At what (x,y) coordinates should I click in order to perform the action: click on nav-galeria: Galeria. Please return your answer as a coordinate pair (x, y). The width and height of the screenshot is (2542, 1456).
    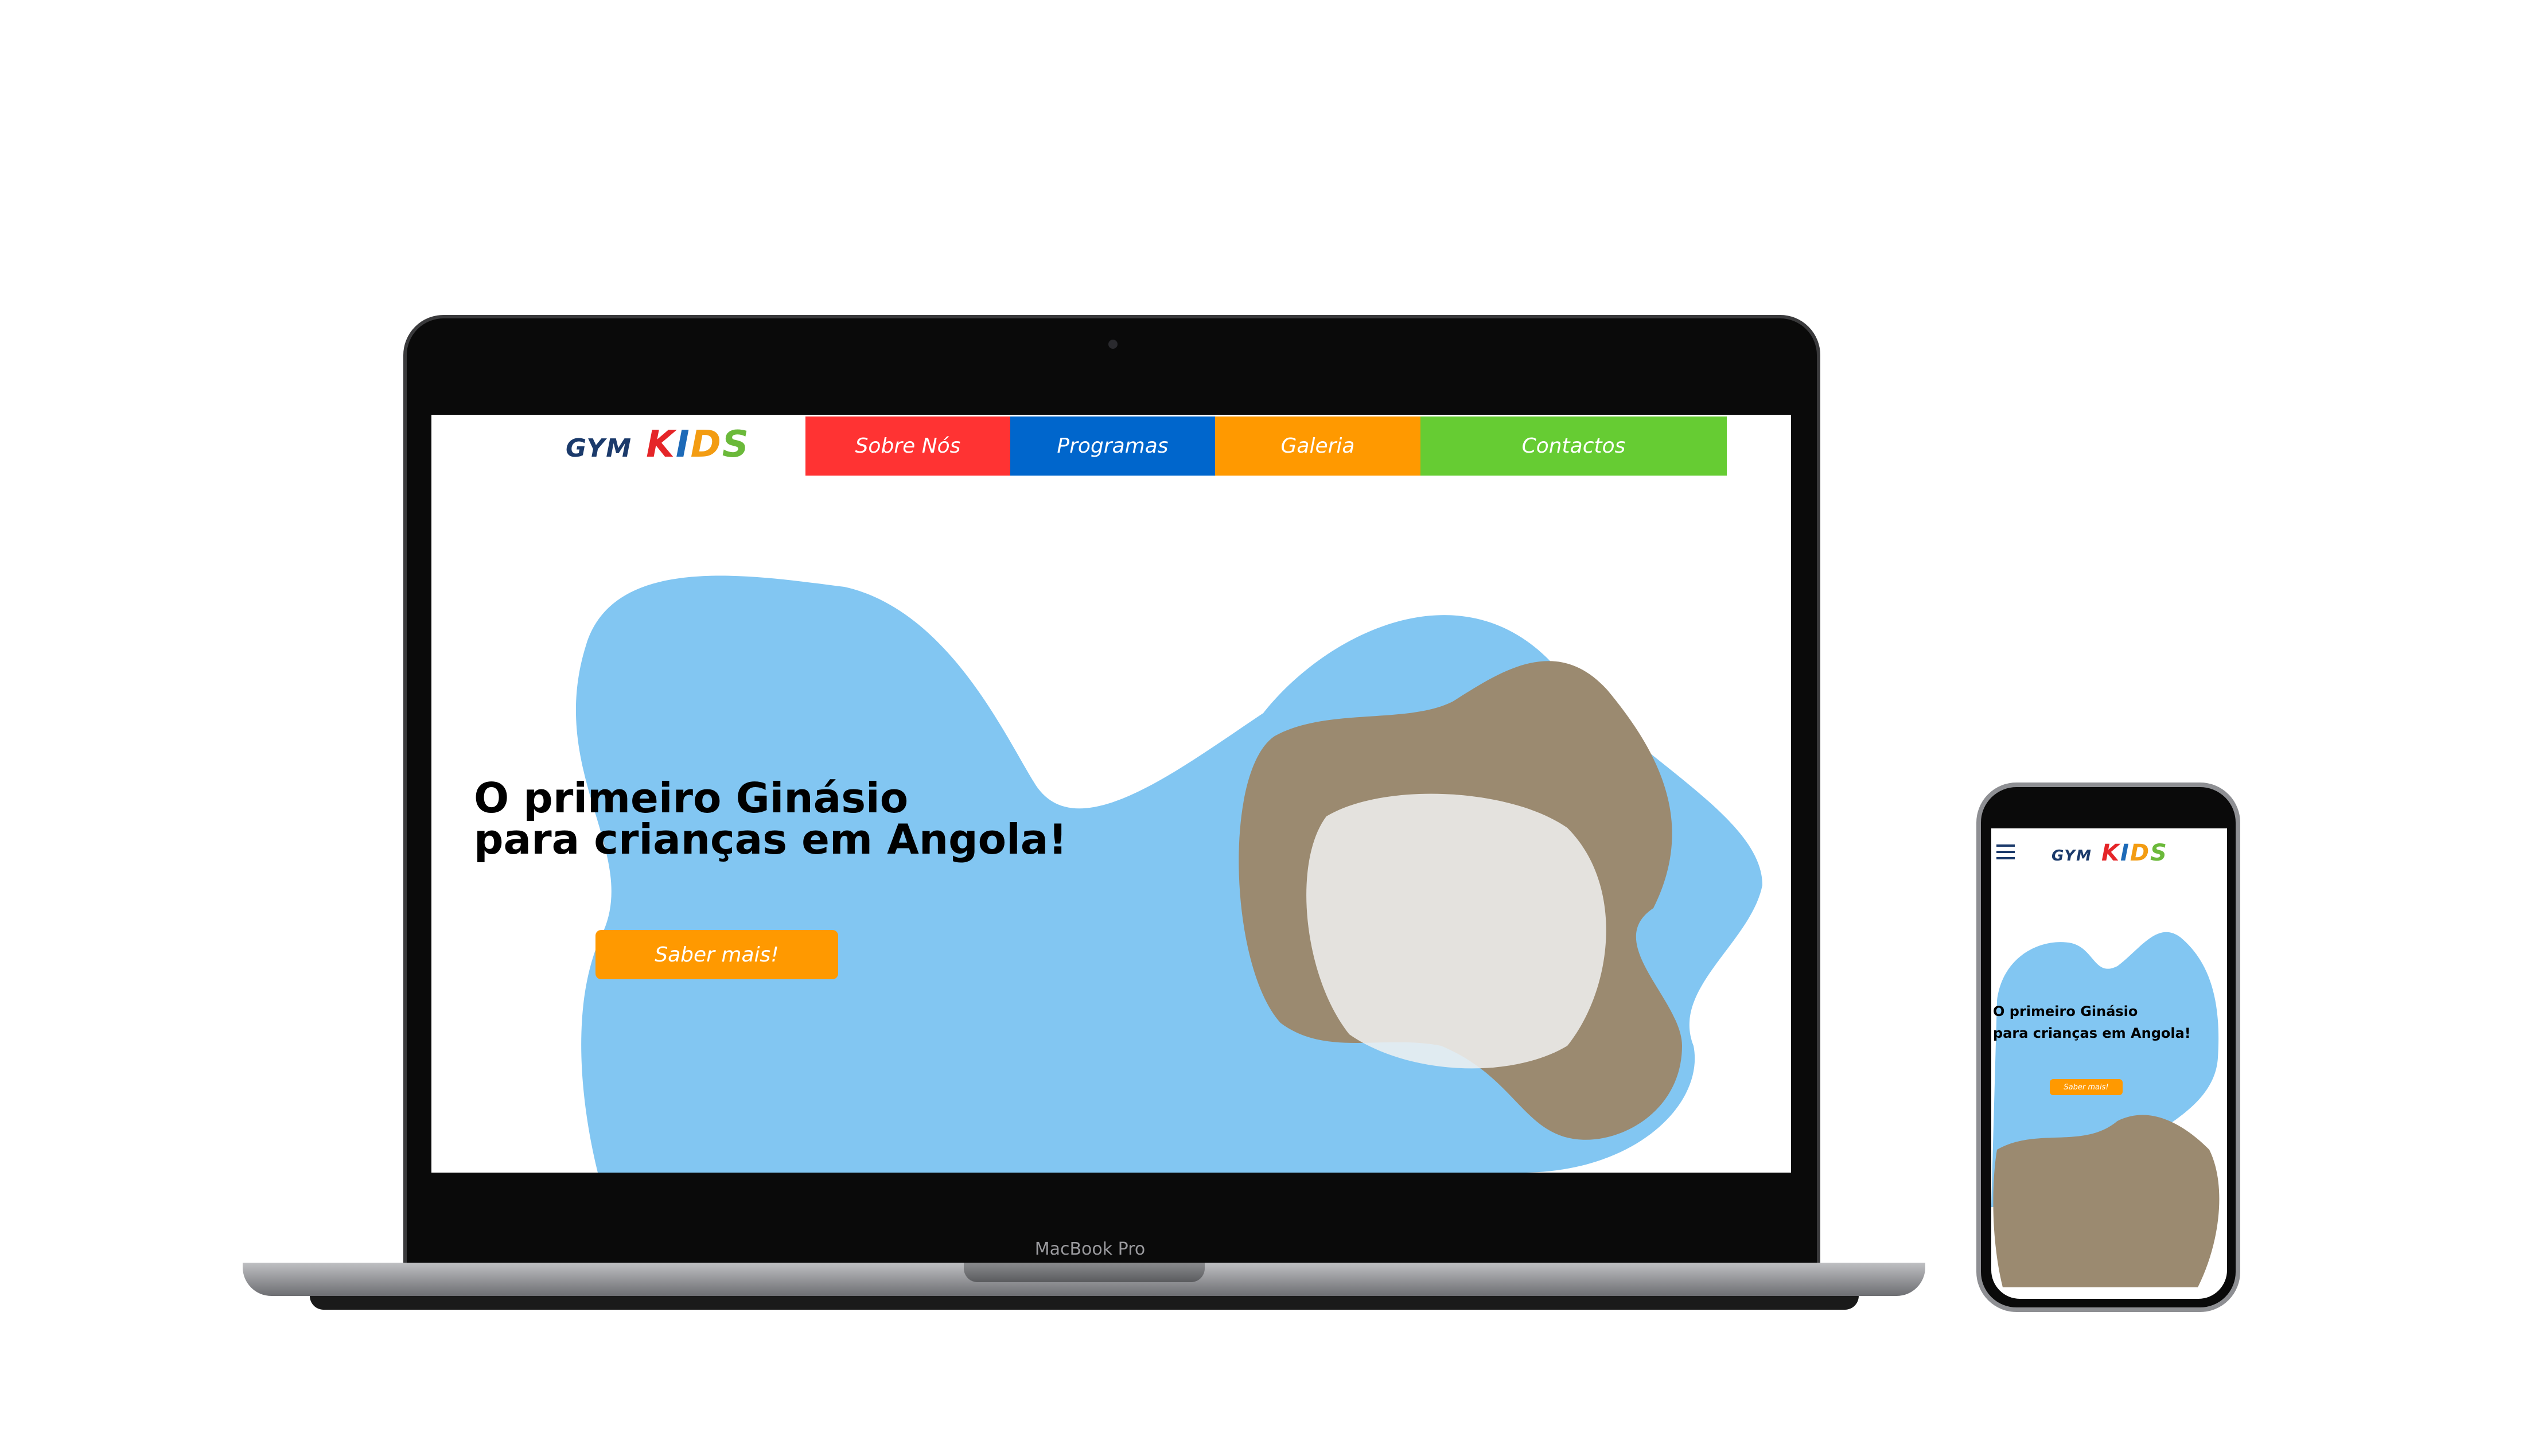
    Looking at the image, I should click on (1318, 446).